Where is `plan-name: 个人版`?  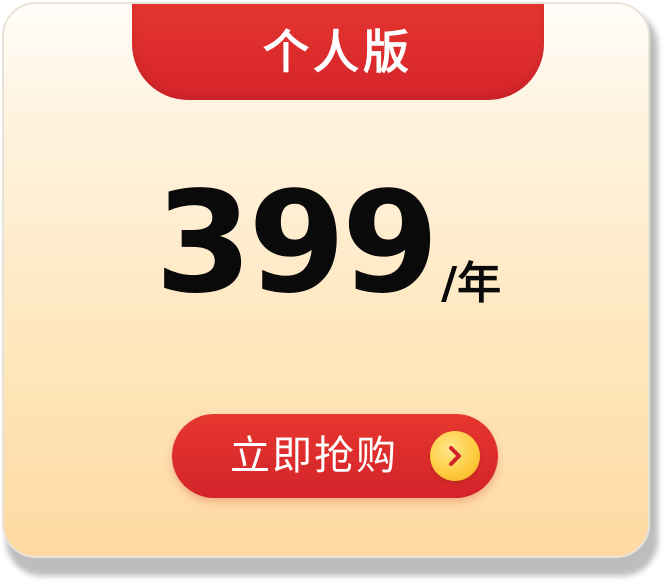
plan-name: 个人版 is located at coordinates (338, 52).